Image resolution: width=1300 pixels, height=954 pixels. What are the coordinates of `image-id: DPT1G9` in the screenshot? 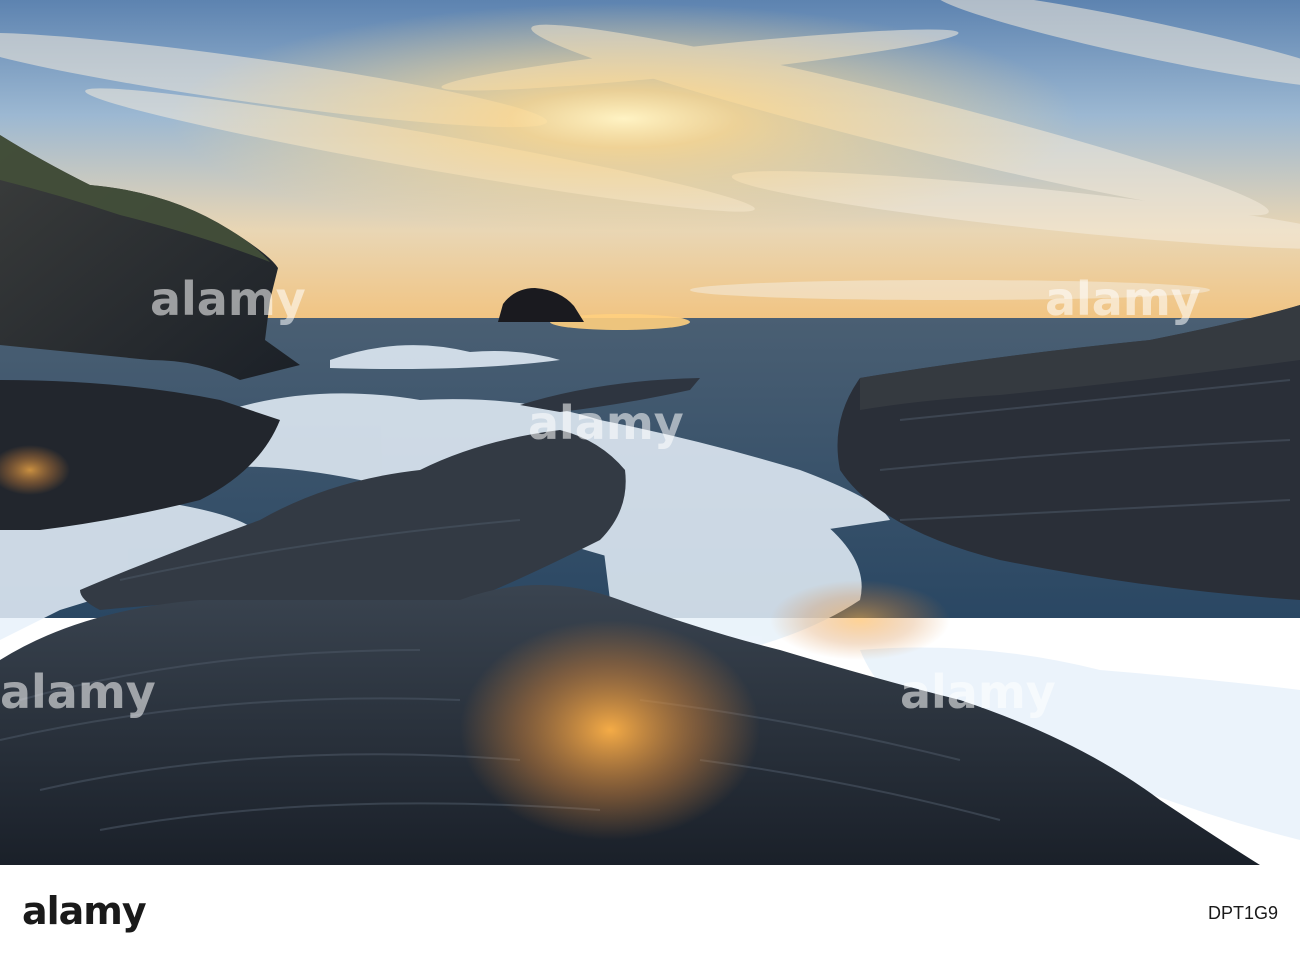 It's located at (1242, 913).